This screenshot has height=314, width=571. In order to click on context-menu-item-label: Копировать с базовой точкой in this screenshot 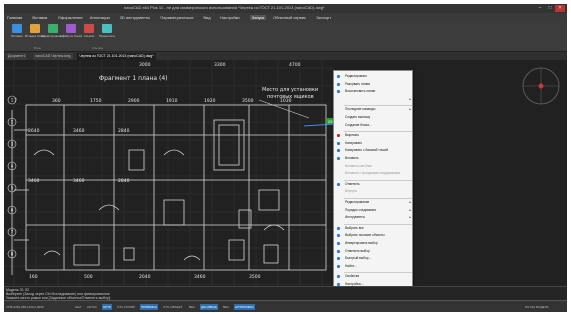, I will do `click(367, 150)`.